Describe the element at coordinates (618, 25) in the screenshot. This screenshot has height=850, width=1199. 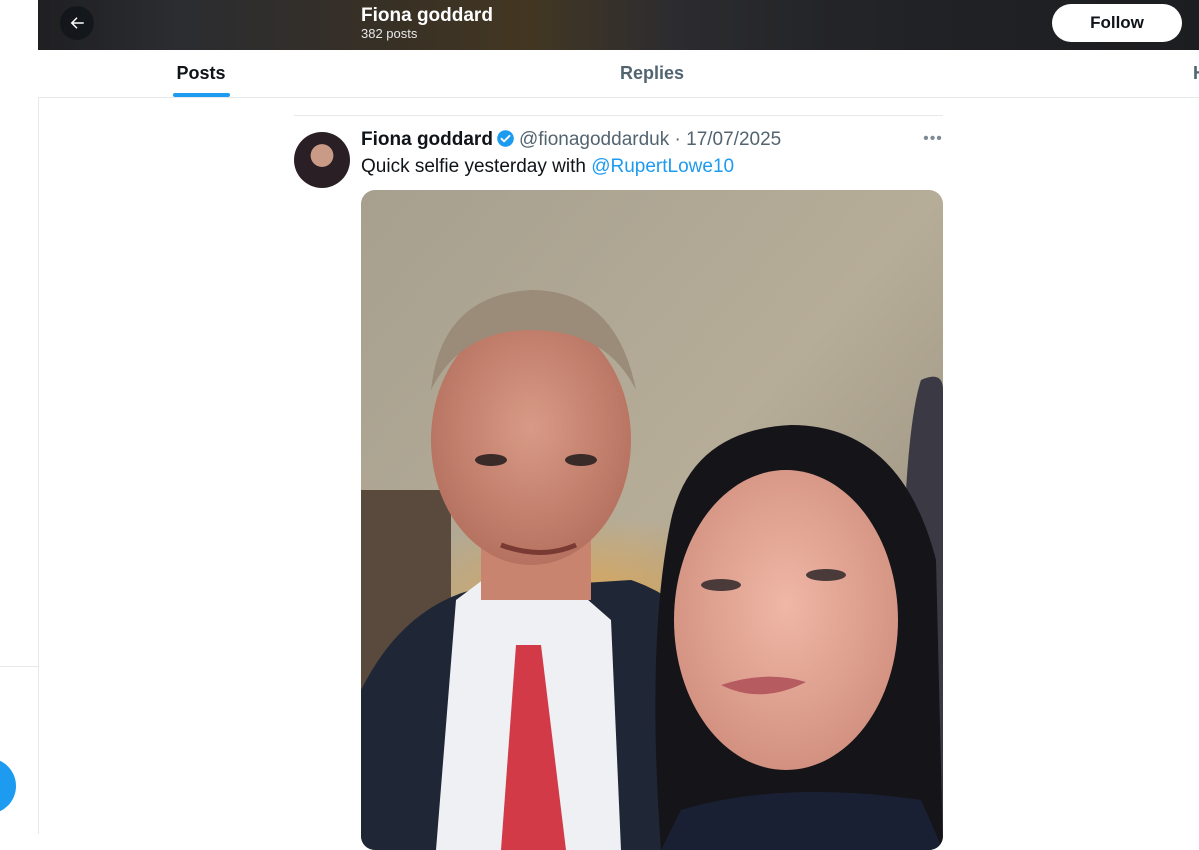
I see `profile-header-bar: Fiona goddard 382 posts Follow` at that location.